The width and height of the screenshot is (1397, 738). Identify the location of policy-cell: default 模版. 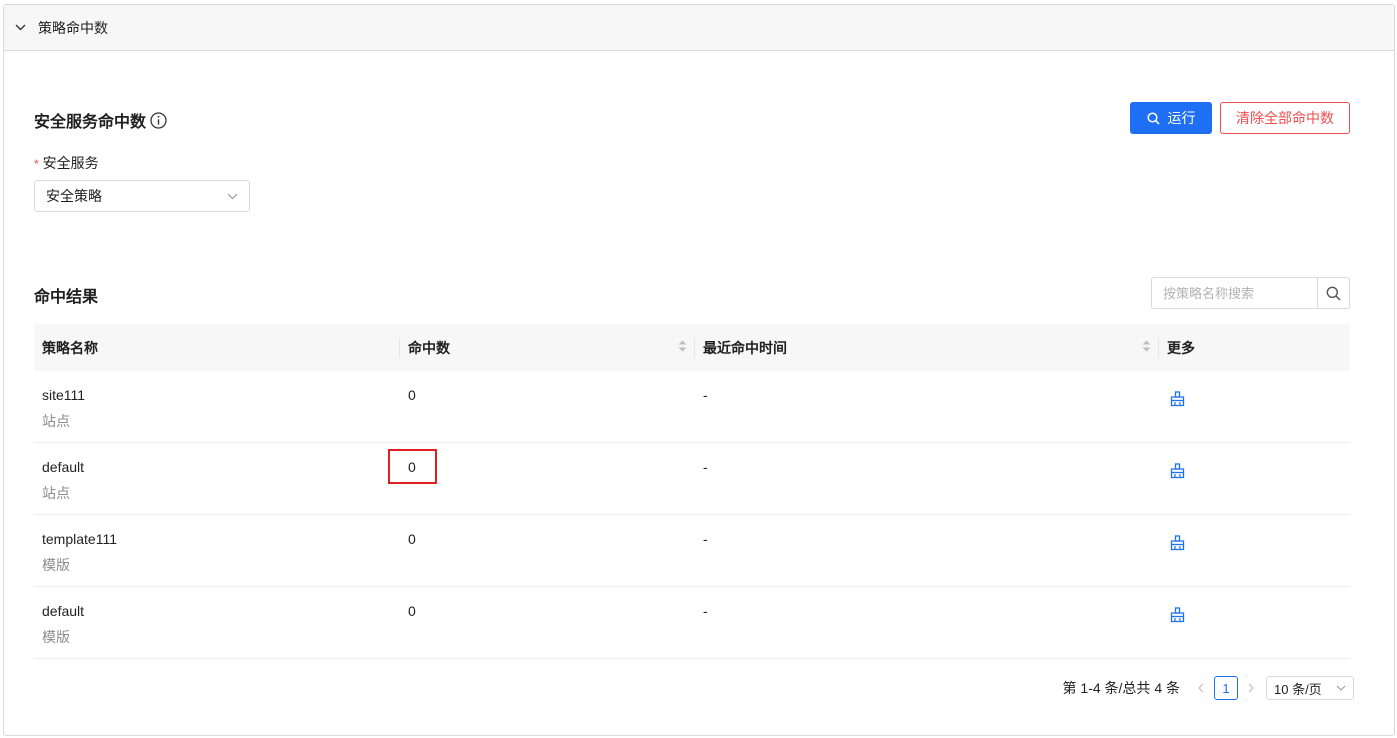
(217, 622).